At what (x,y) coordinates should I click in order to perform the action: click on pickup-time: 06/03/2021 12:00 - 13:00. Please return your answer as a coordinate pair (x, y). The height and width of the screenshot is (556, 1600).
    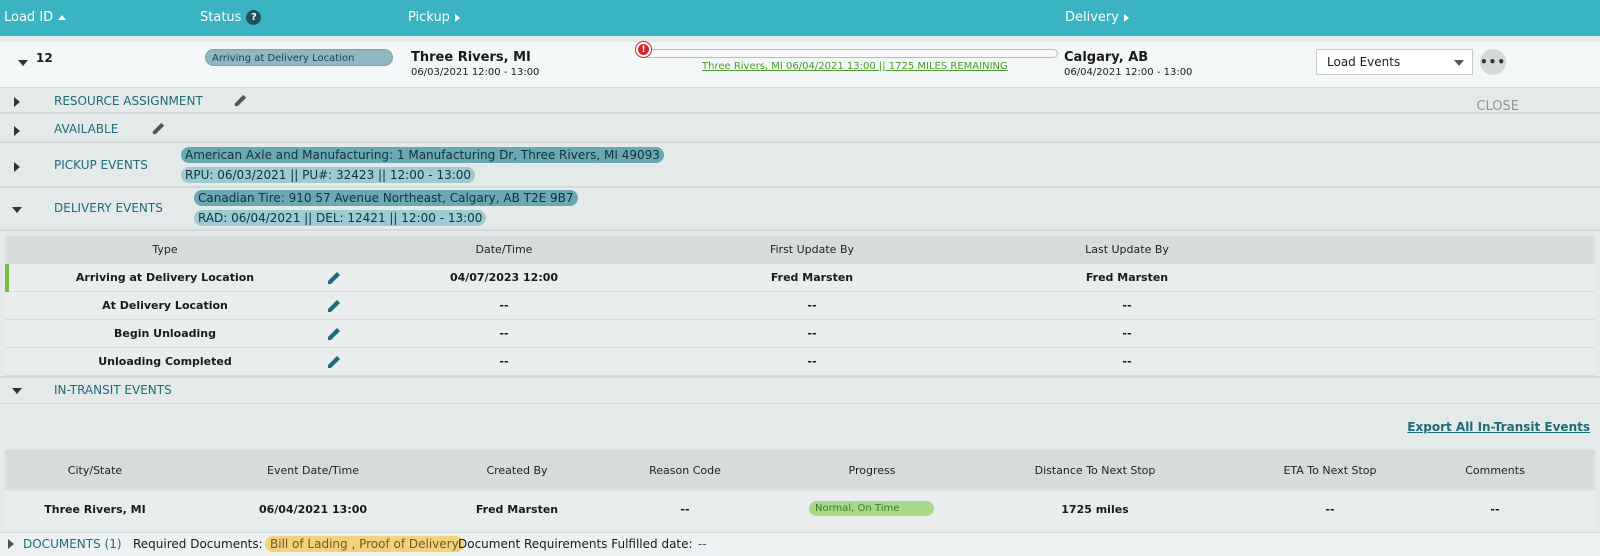
    Looking at the image, I should click on (475, 72).